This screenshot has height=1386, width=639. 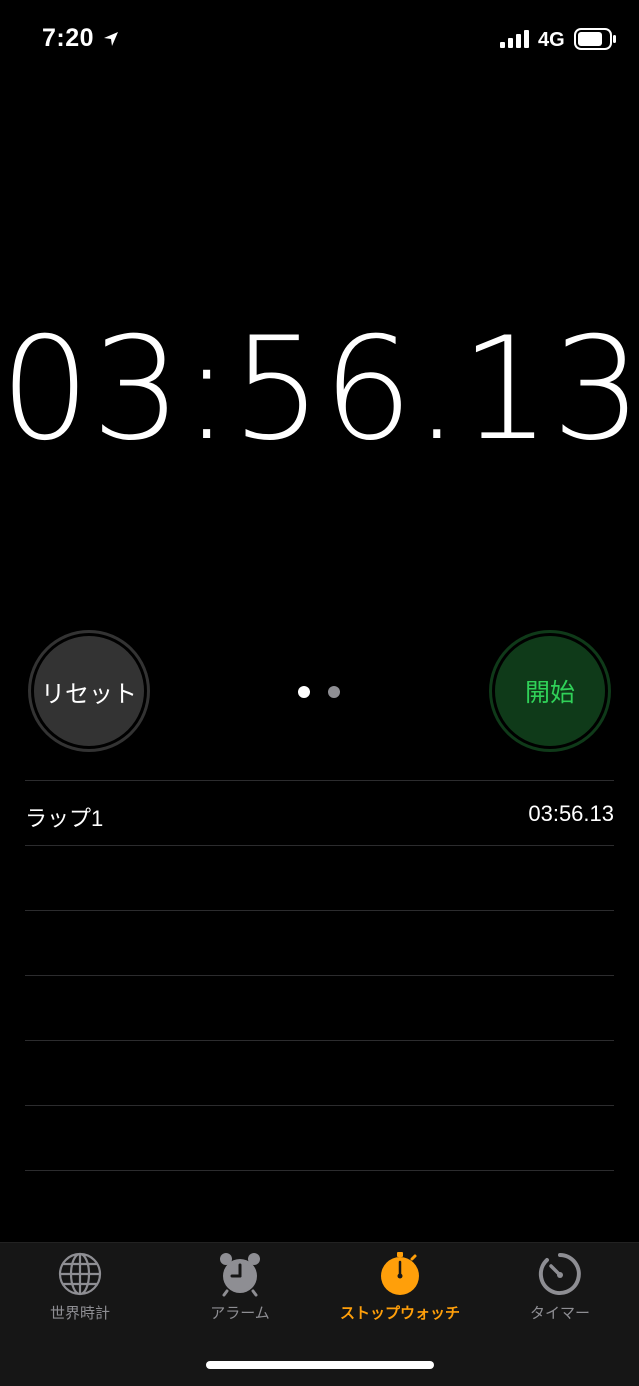 What do you see at coordinates (399, 1313) in the screenshot?
I see `tab-label: ストップウォッチ` at bounding box center [399, 1313].